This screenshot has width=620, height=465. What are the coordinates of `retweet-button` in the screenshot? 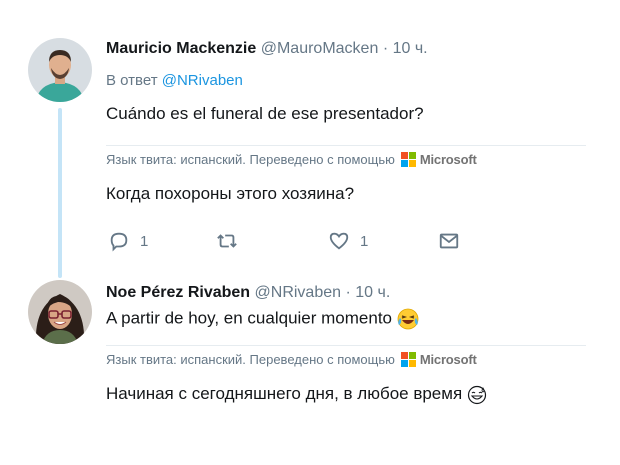 It's located at (231, 241).